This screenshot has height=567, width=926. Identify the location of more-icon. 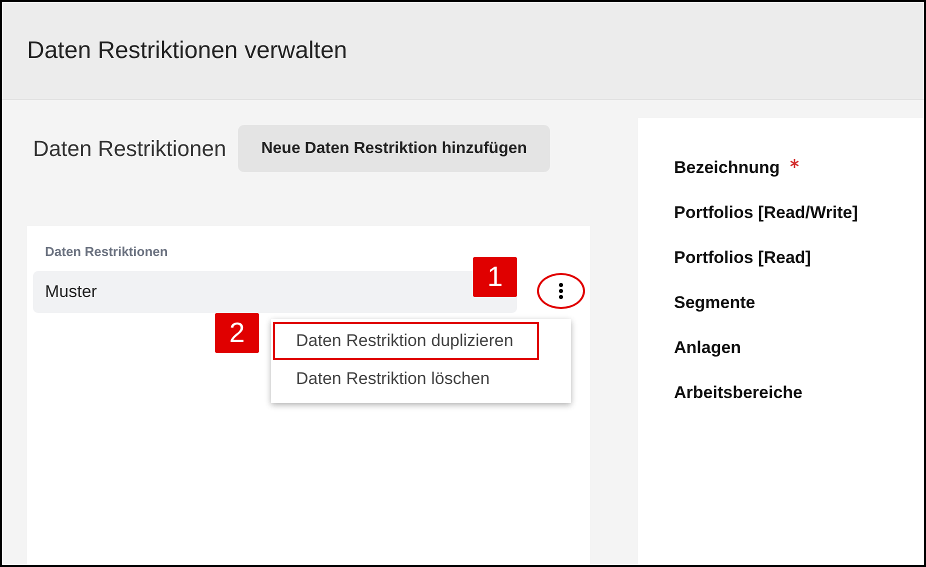
(561, 291).